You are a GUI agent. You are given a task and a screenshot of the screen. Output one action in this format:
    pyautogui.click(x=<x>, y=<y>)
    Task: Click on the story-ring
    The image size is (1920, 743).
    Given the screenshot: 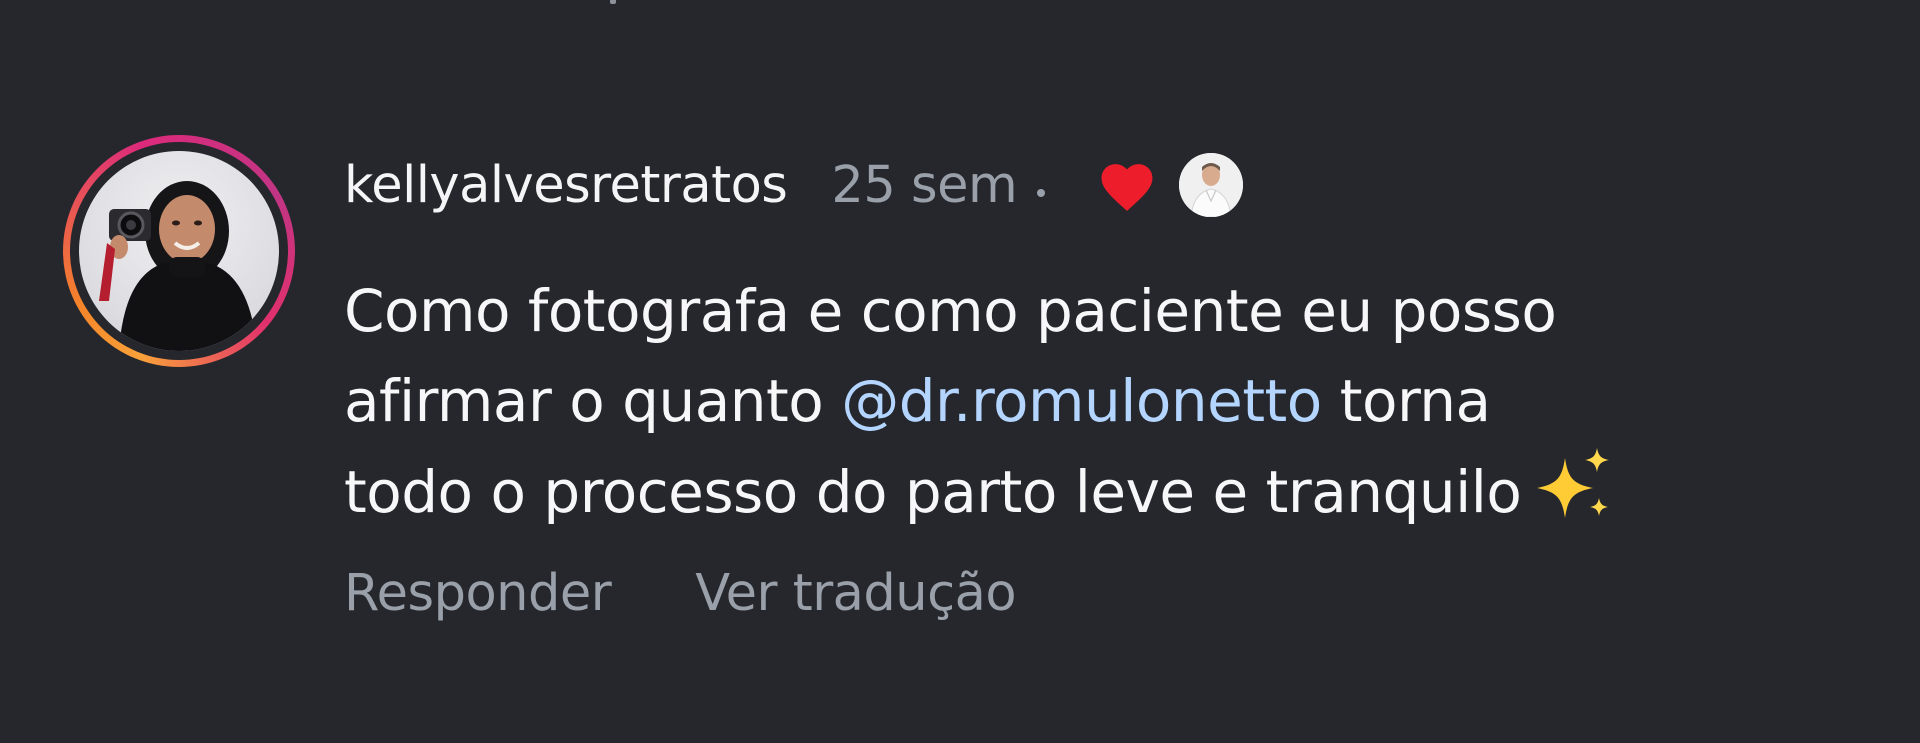 What is the action you would take?
    pyautogui.click(x=179, y=251)
    